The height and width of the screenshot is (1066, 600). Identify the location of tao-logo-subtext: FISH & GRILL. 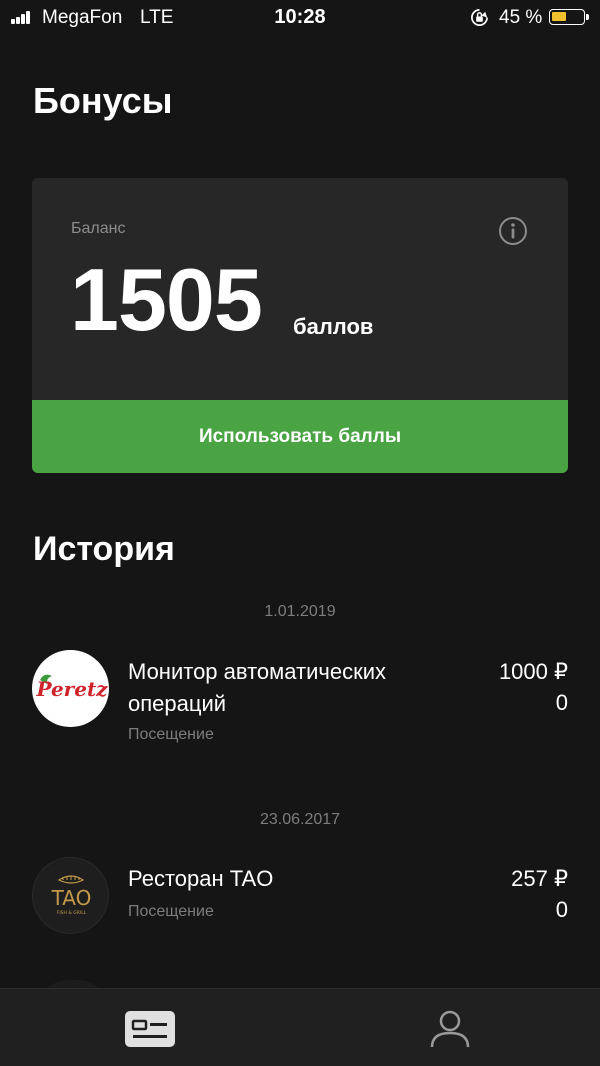
(72, 913).